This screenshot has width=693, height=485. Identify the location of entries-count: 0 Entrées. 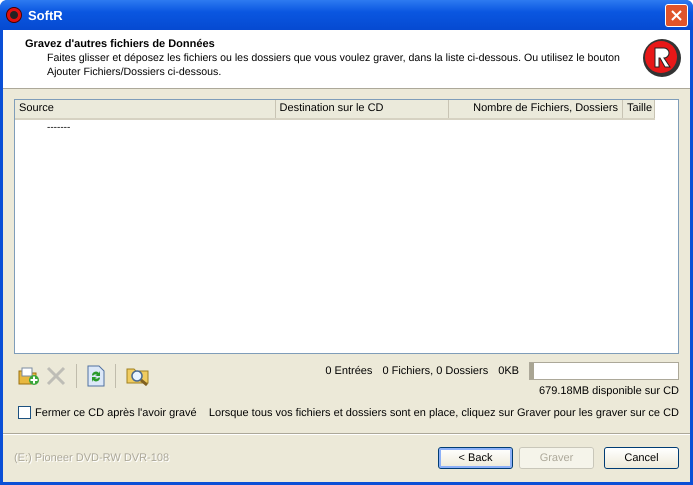
(348, 371).